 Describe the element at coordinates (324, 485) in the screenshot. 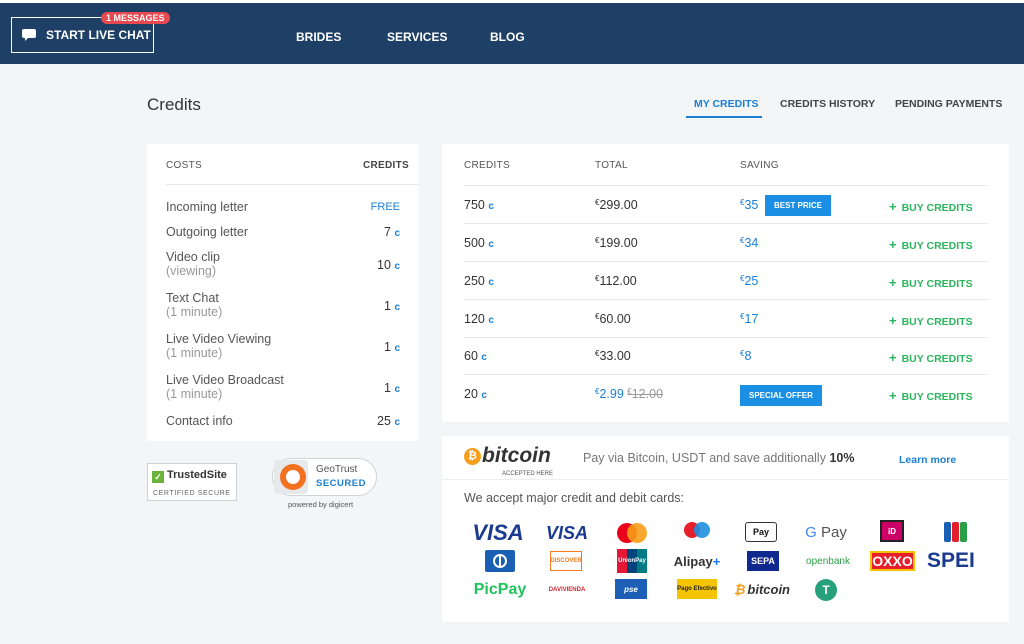

I see `geotrust-badge: GeoTrust SECURED powered by digicert` at that location.